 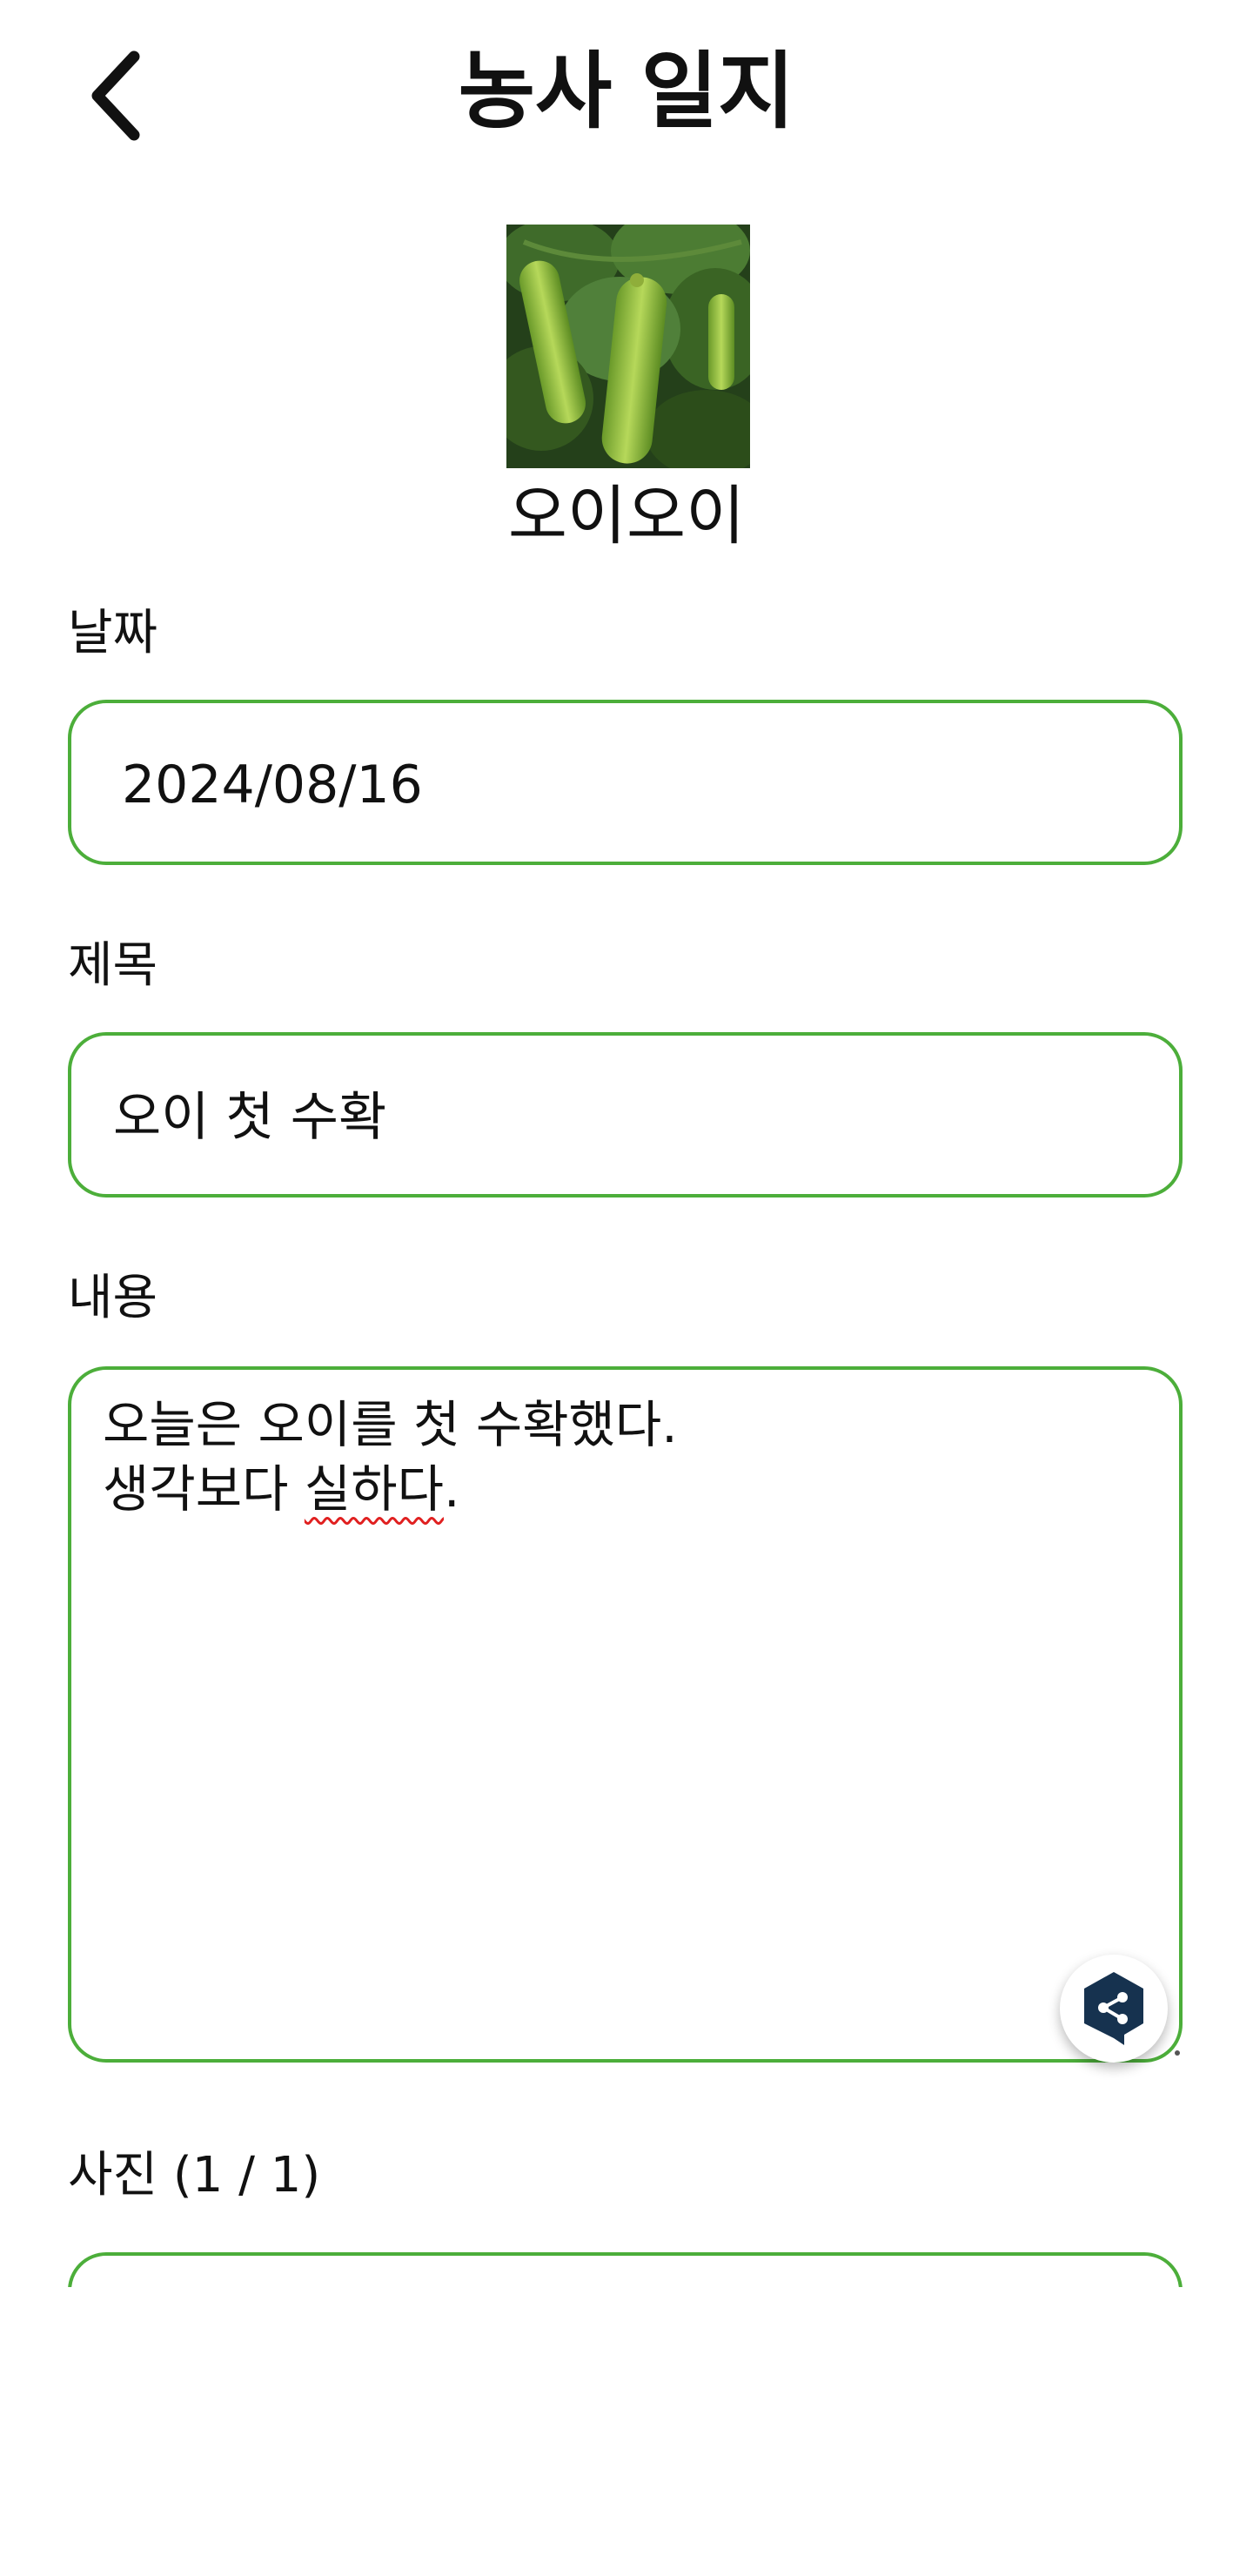 What do you see at coordinates (625, 782) in the screenshot?
I see `date-field: 2024/08/16` at bounding box center [625, 782].